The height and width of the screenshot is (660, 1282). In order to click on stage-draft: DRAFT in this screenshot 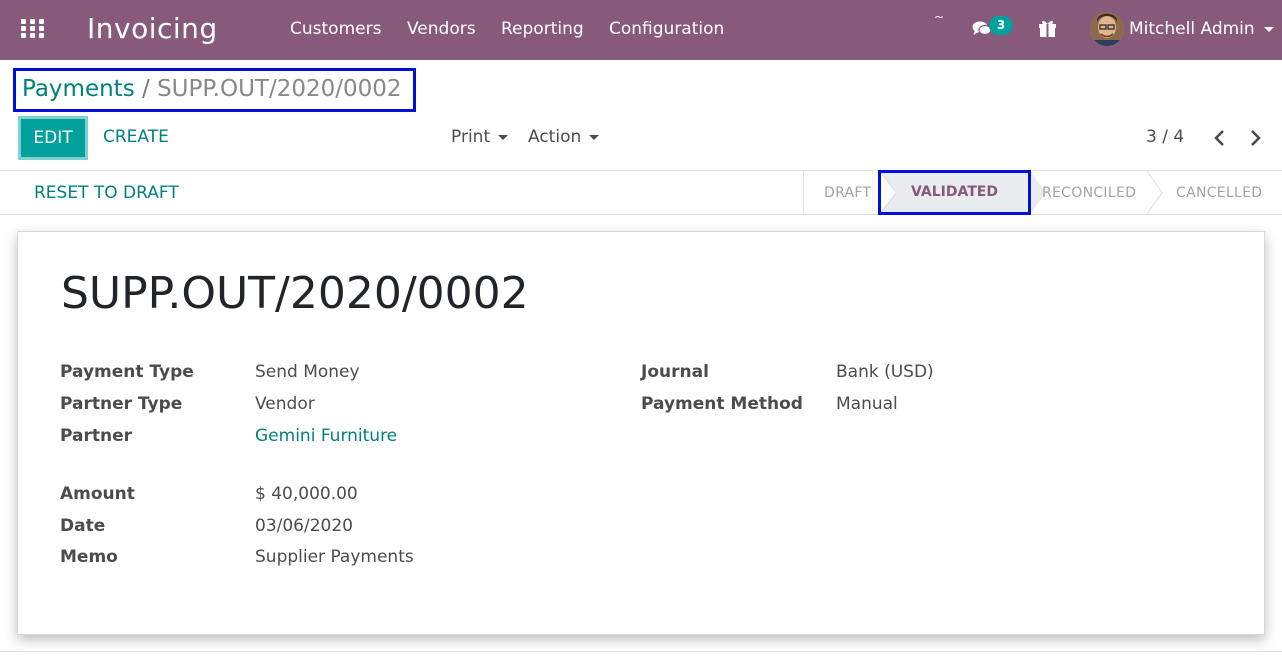, I will do `click(847, 193)`.